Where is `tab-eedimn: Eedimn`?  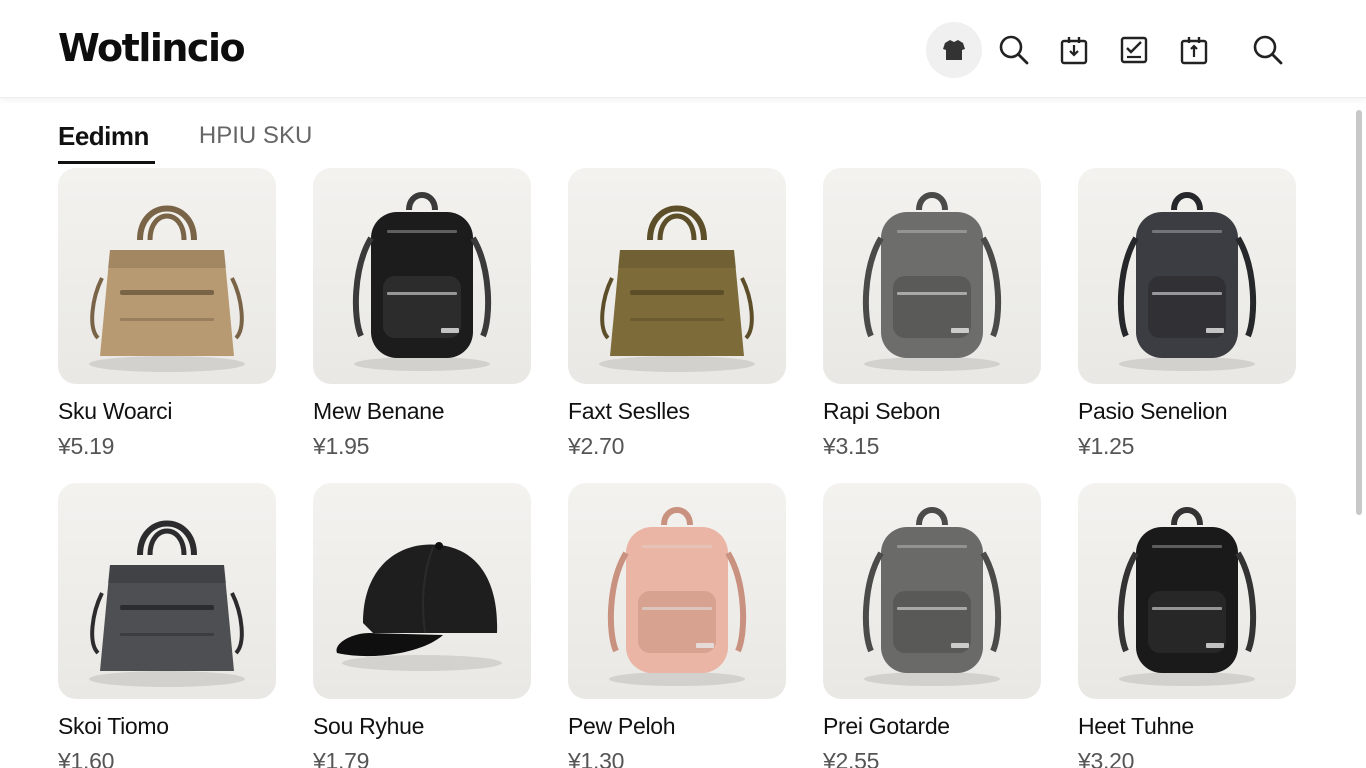 tab-eedimn: Eedimn is located at coordinates (106, 141).